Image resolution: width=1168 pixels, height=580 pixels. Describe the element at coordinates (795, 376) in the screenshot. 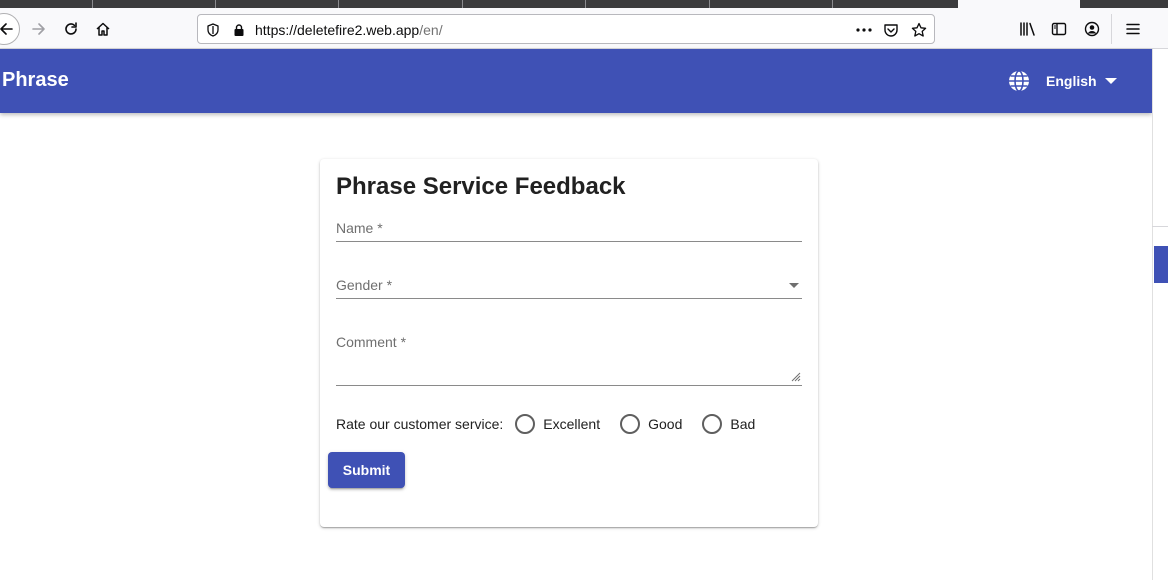

I see `resize-grip-icon` at that location.